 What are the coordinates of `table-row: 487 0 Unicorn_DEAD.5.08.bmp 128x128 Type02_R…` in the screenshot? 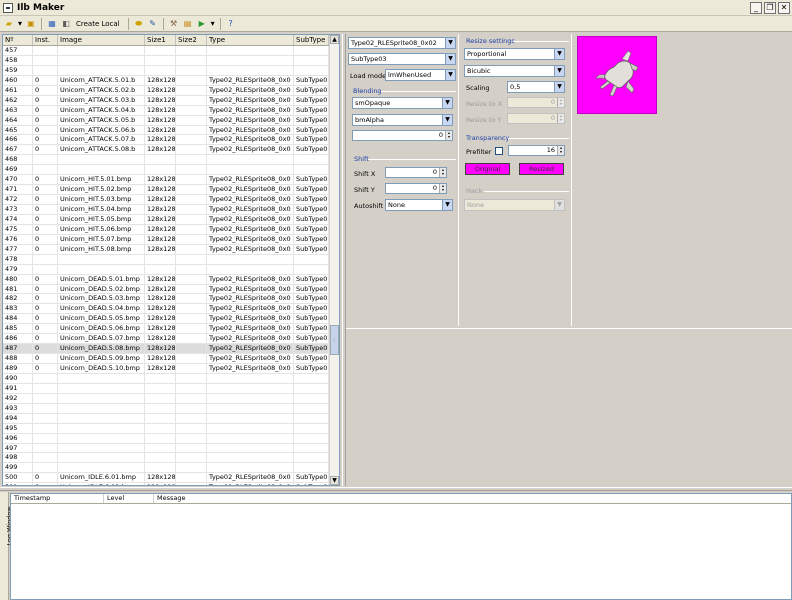 It's located at (171, 349).